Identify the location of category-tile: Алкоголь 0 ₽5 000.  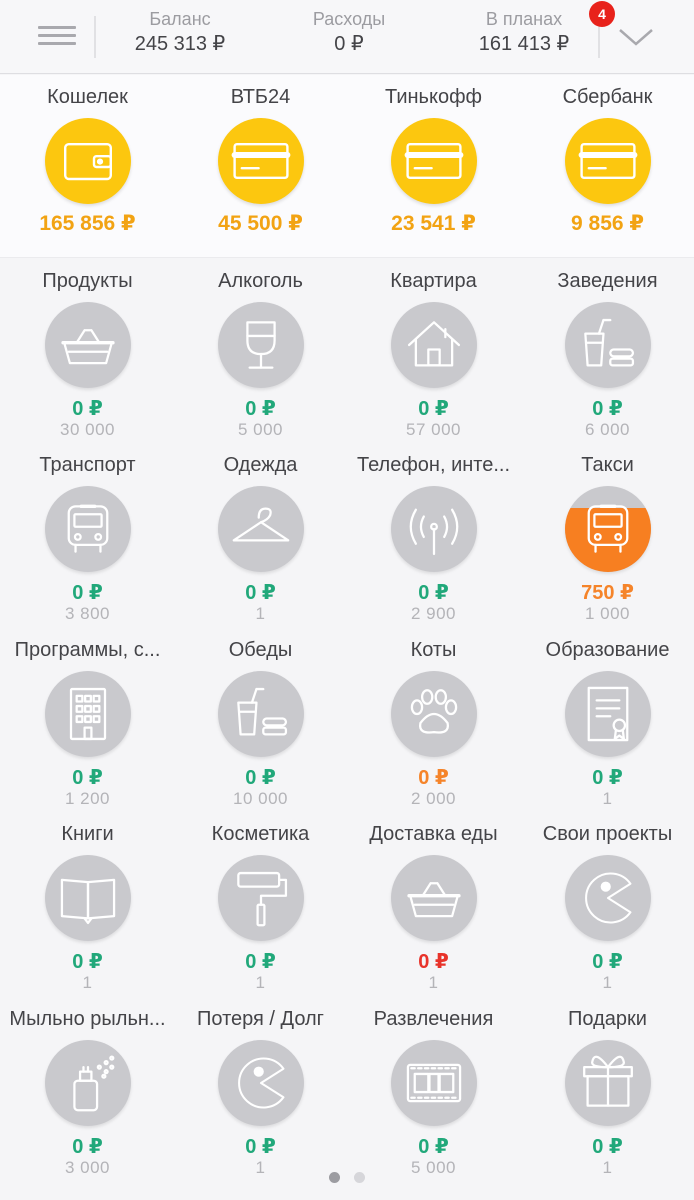
(260, 354).